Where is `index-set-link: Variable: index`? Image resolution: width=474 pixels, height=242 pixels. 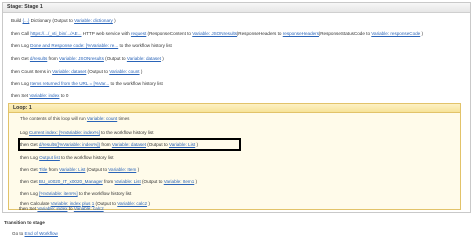 index-set-link: Variable: index is located at coordinates (52, 208).